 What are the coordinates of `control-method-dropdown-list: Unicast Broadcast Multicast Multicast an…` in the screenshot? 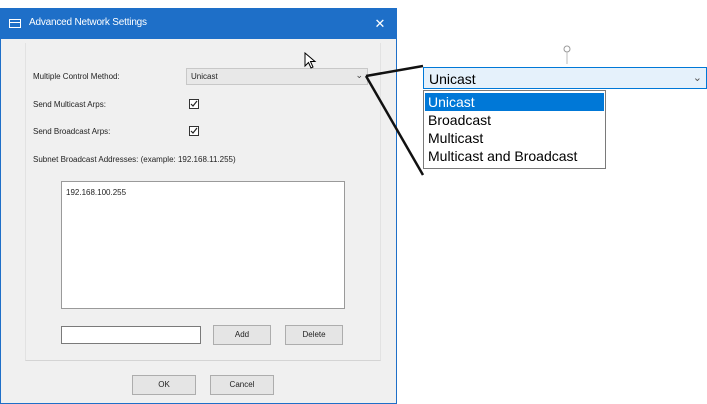 It's located at (514, 129).